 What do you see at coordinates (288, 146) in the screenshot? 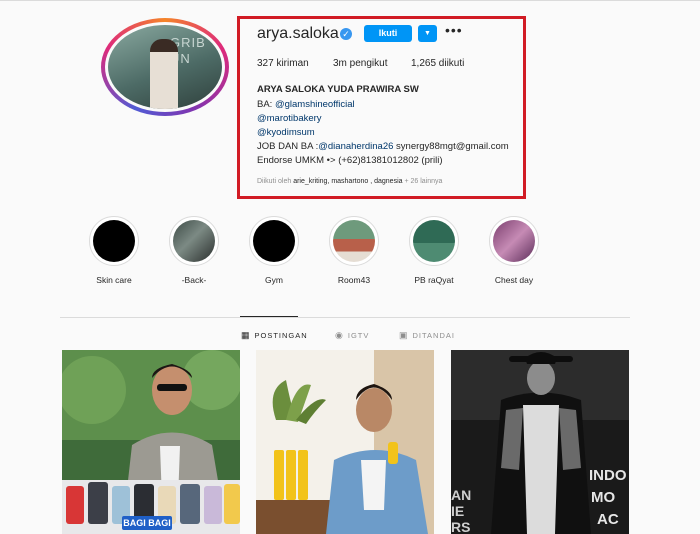
I see `bio-job-prefix: JOB DAN BA :` at bounding box center [288, 146].